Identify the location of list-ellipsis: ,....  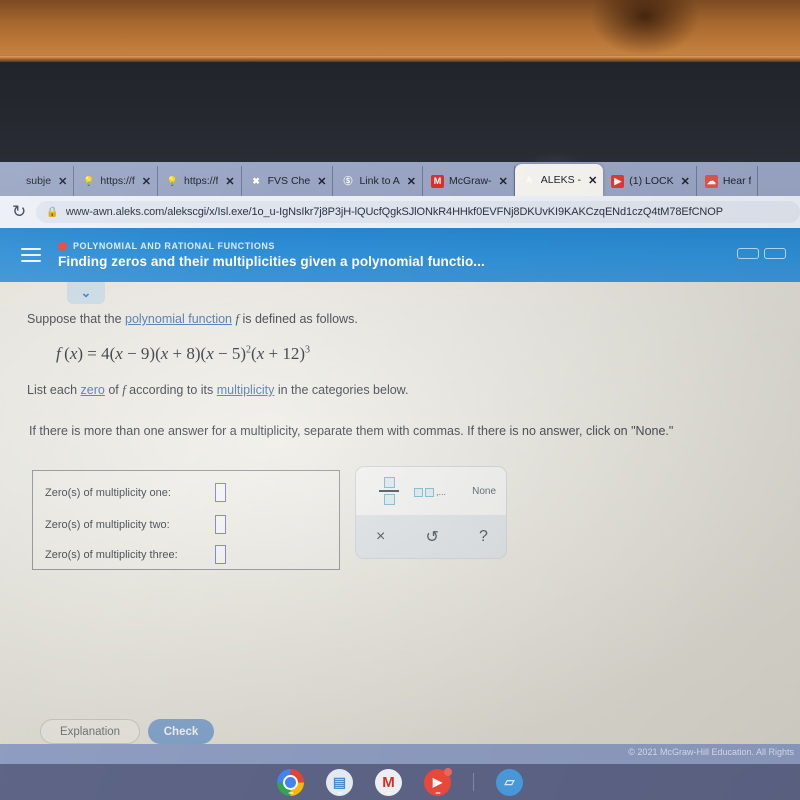
(441, 492).